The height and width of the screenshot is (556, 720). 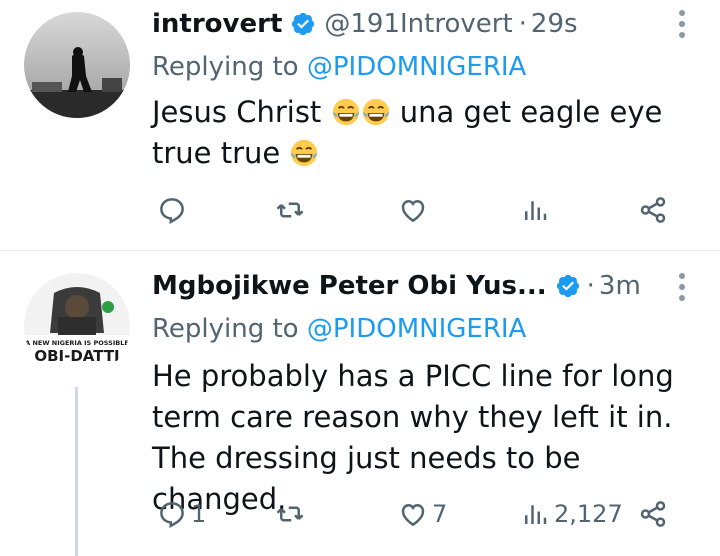 I want to click on timestamp: 3m, so click(x=620, y=286).